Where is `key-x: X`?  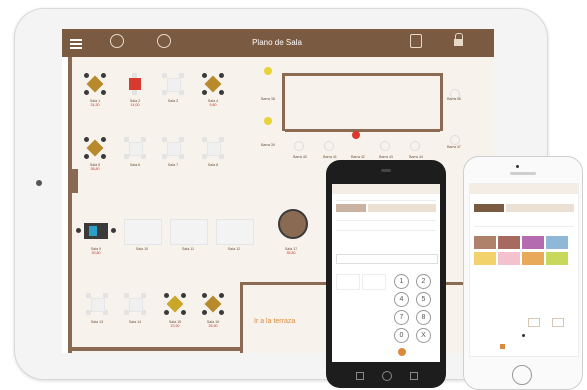 key-x: X is located at coordinates (423, 335).